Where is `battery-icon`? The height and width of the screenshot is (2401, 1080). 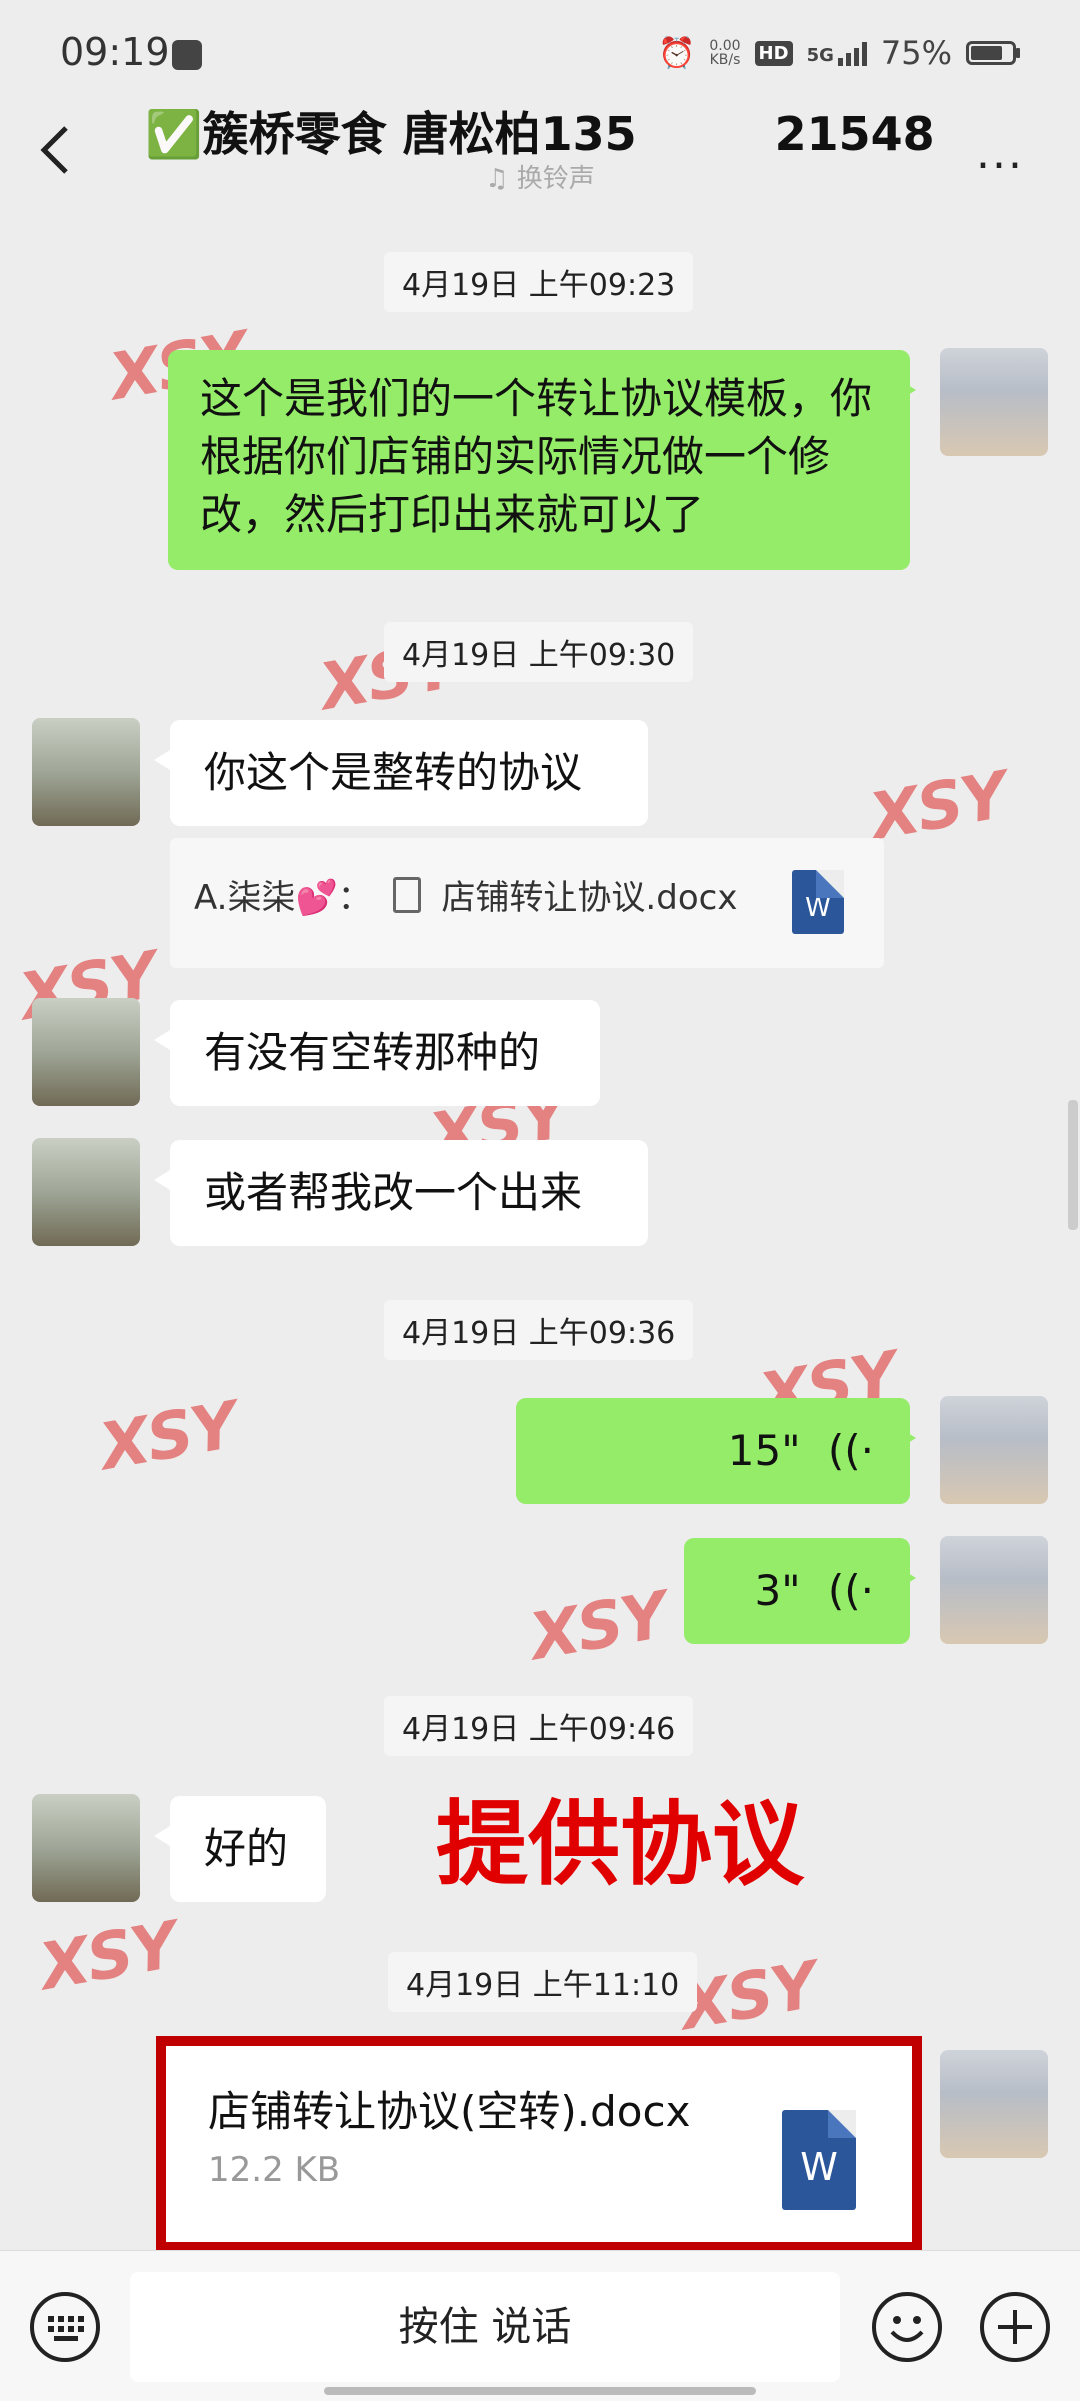 battery-icon is located at coordinates (993, 53).